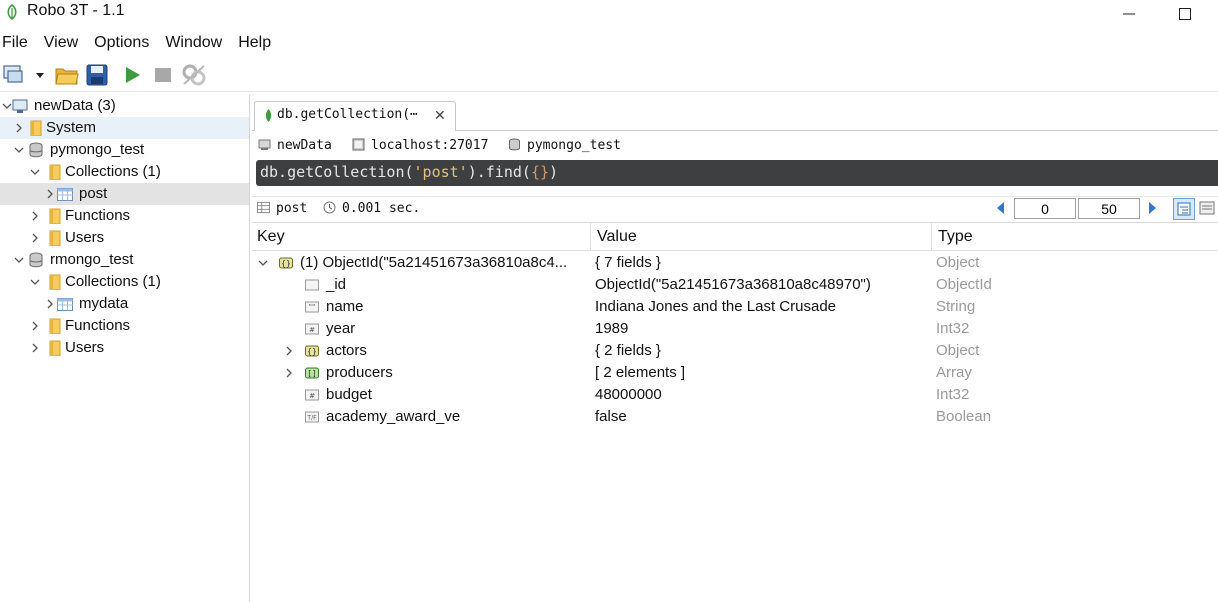 This screenshot has height=602, width=1218. What do you see at coordinates (1184, 209) in the screenshot?
I see `tree-mode-button` at bounding box center [1184, 209].